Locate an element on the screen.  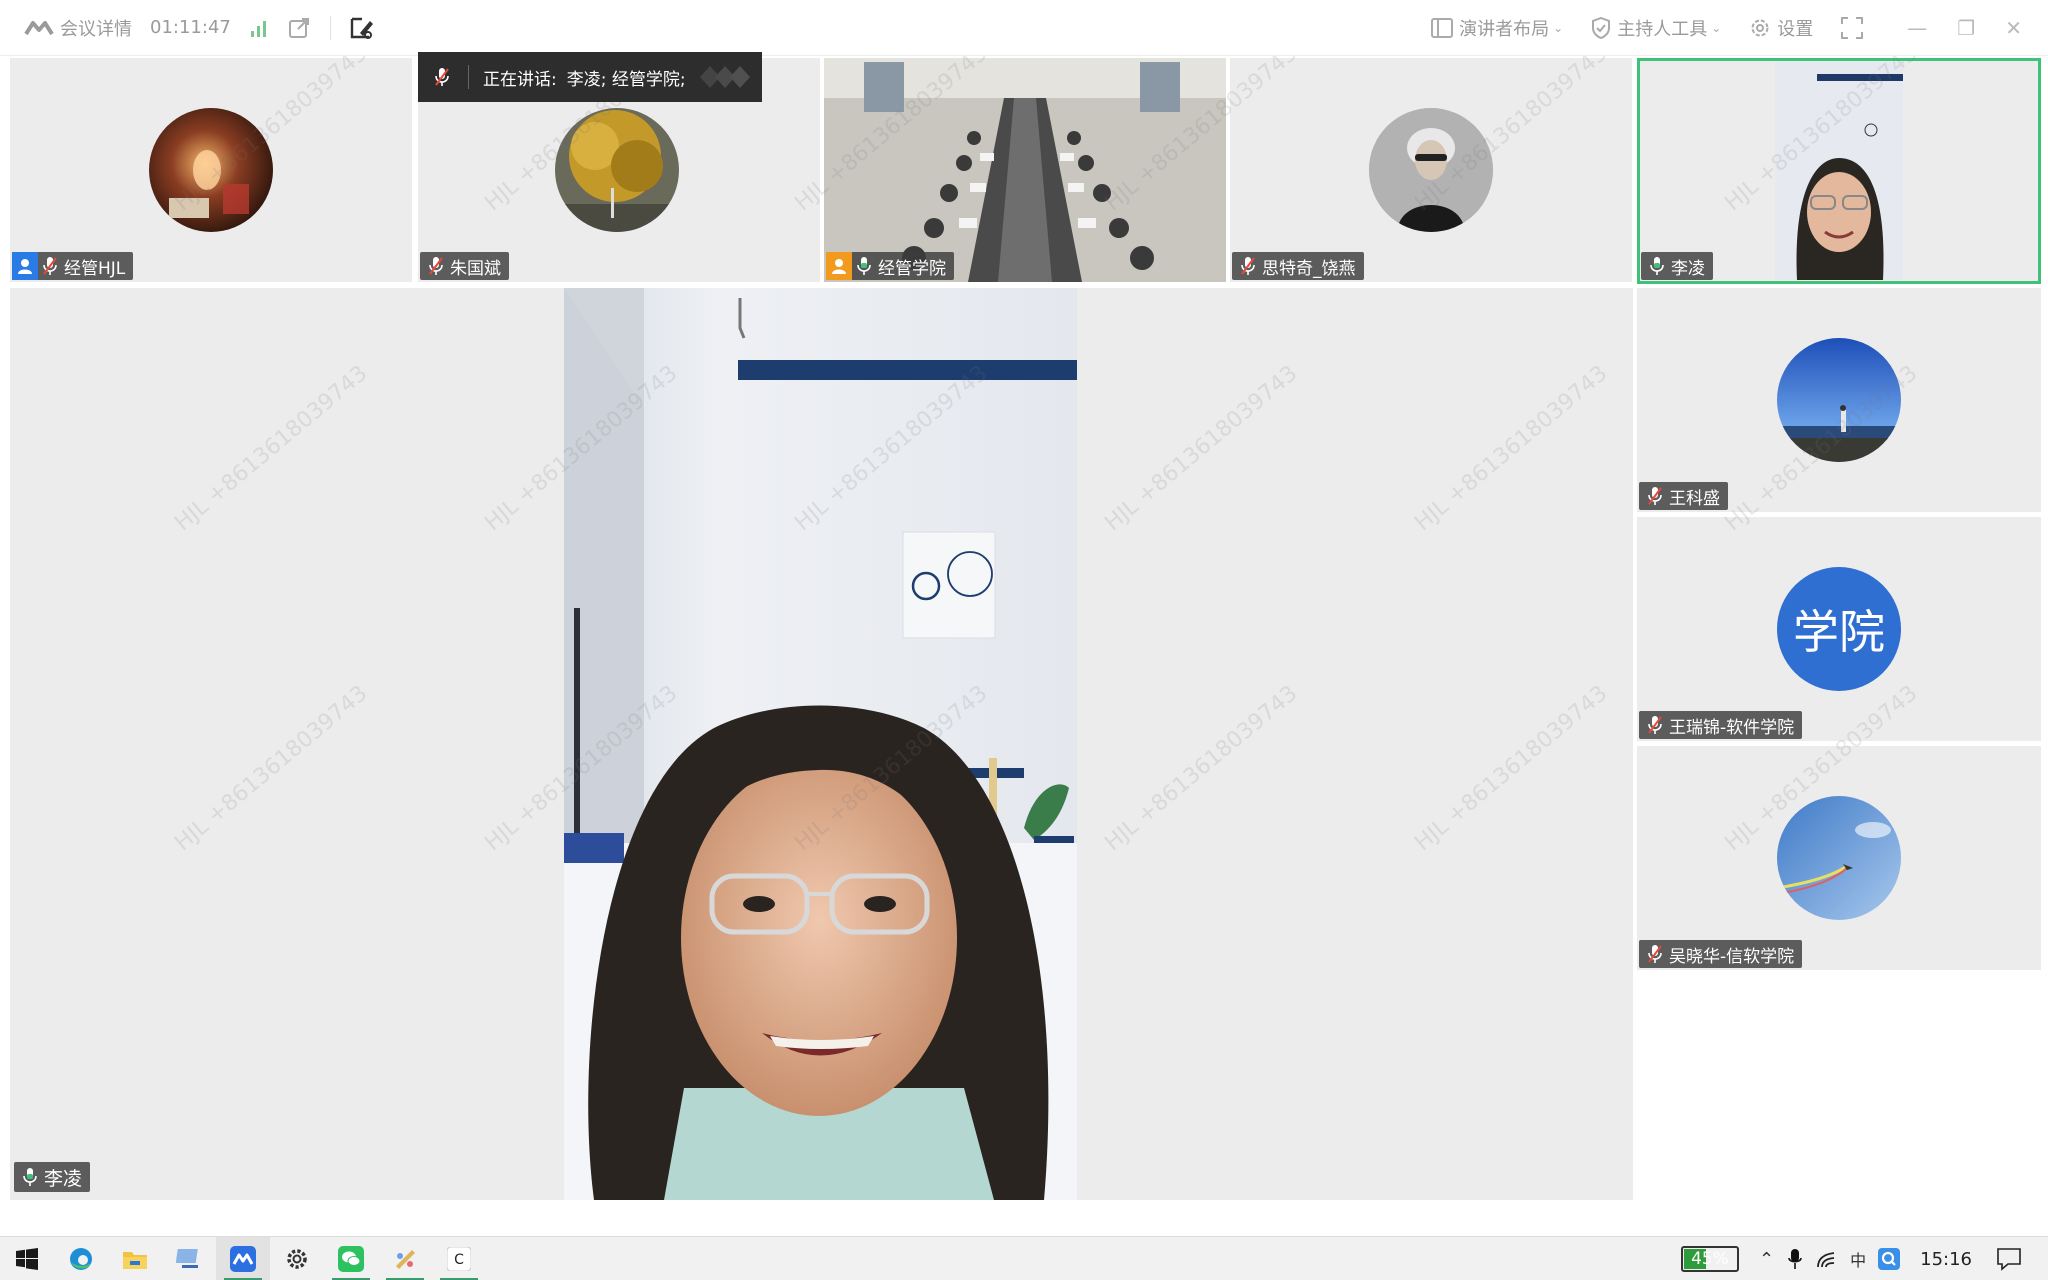
participant-name-tag: 经管HJL is located at coordinates (73, 266).